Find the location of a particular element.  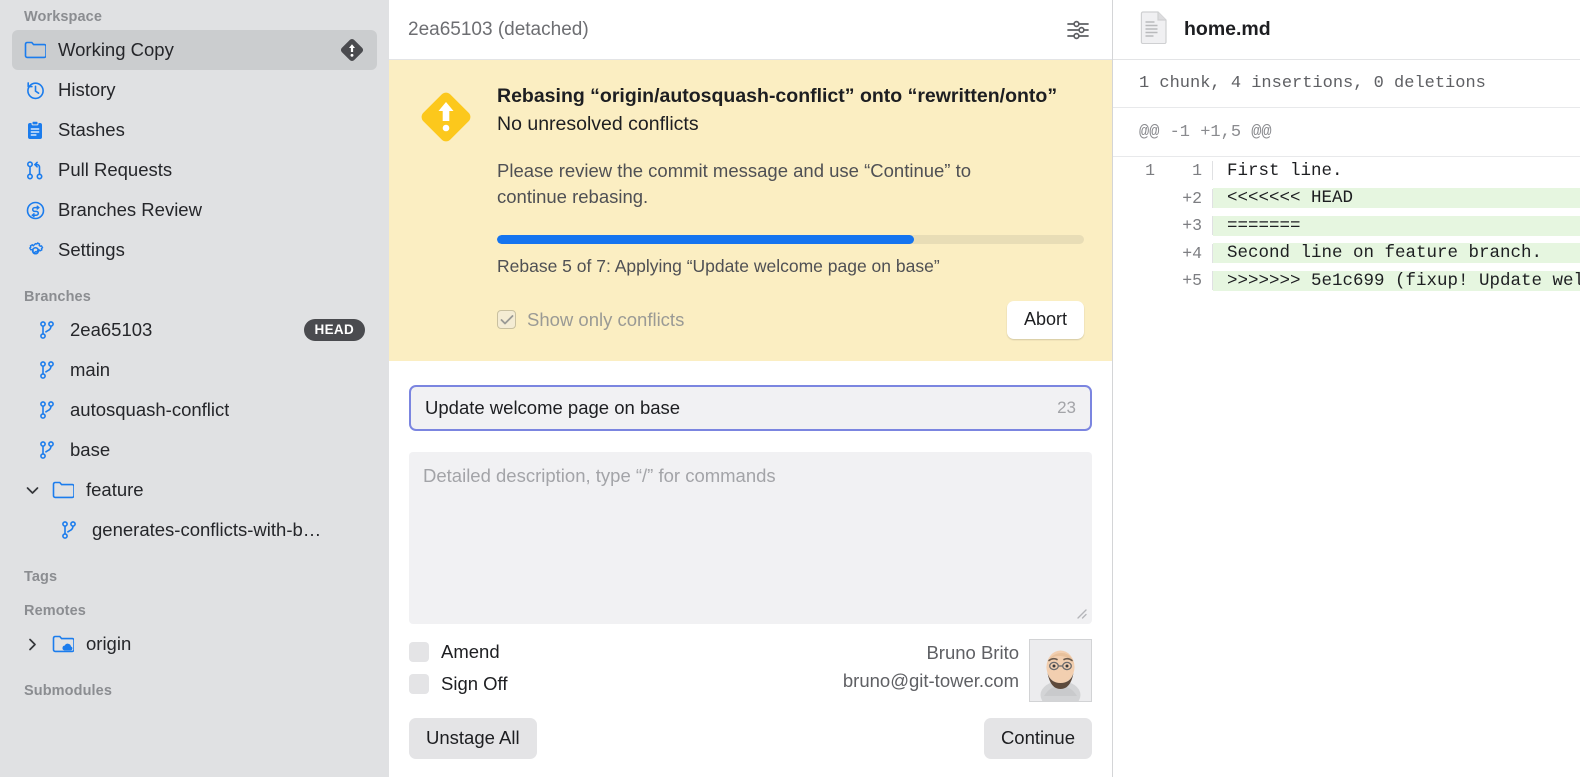

sidebar-item-label: Pull Requests is located at coordinates (115, 169).